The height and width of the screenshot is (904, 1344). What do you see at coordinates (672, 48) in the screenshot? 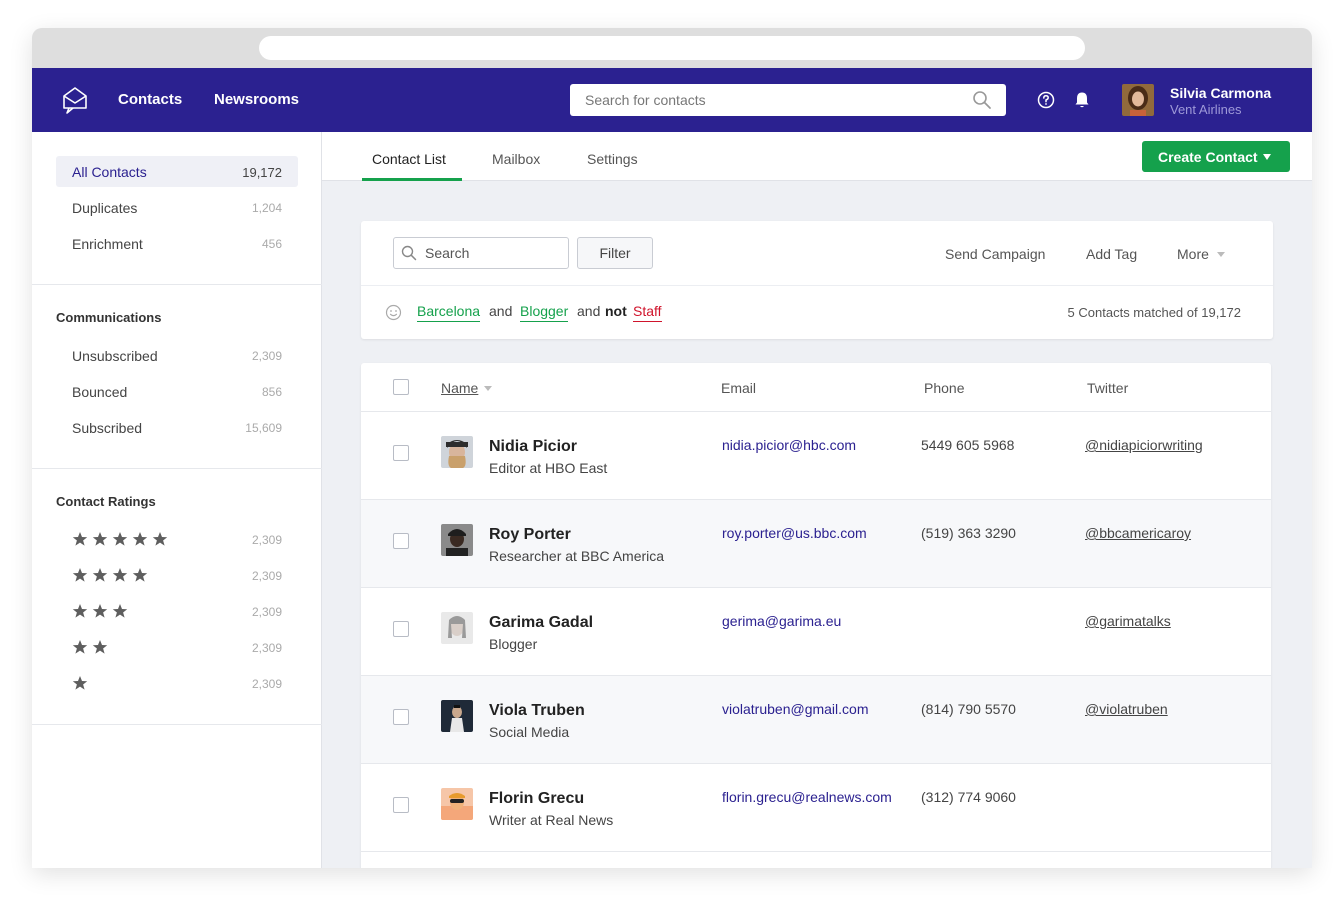
I see `url-bar` at bounding box center [672, 48].